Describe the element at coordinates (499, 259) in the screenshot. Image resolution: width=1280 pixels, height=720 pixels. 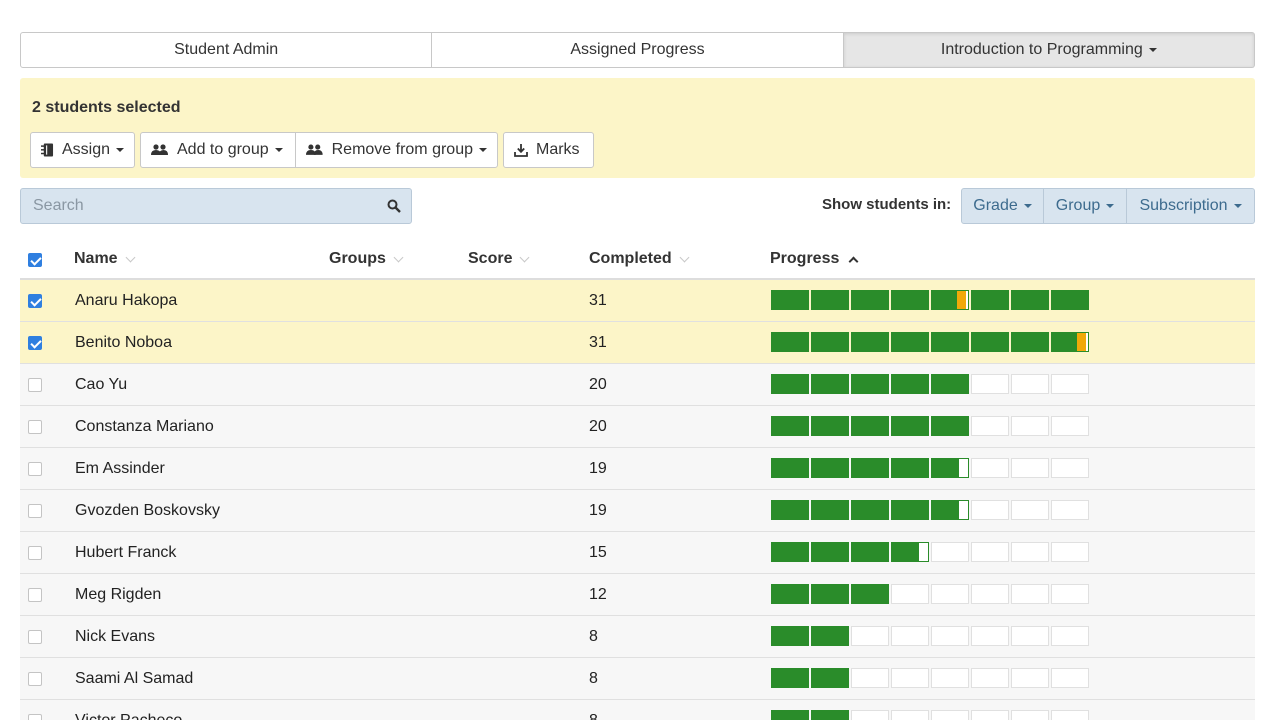
I see `column-header-score: Score` at that location.